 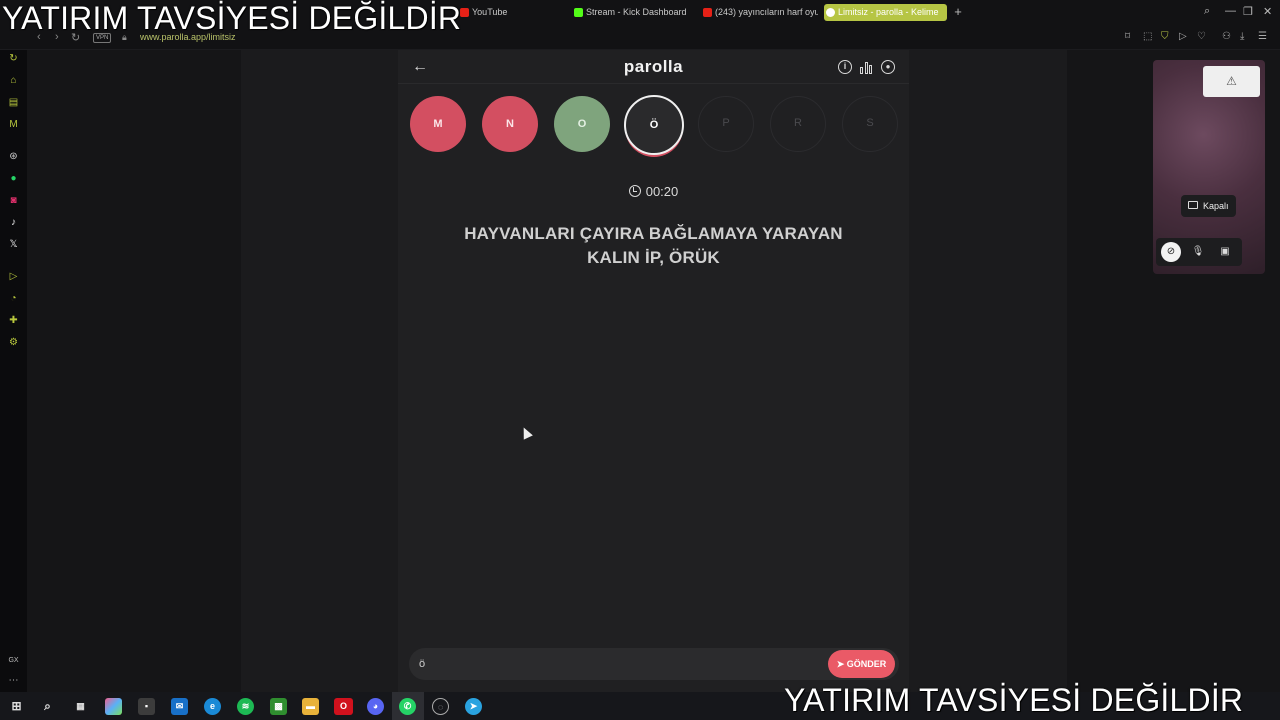 I want to click on letter-circle-m: M, so click(x=438, y=124).